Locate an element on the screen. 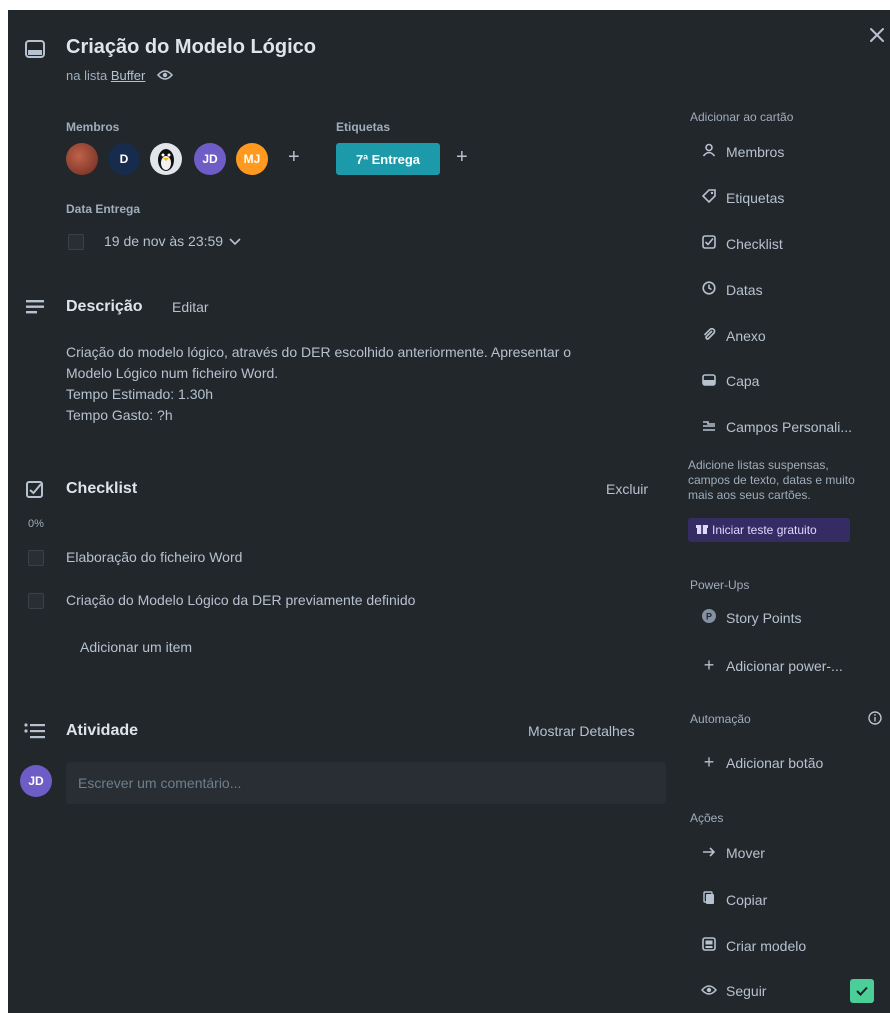  follow-check-icon is located at coordinates (862, 991).